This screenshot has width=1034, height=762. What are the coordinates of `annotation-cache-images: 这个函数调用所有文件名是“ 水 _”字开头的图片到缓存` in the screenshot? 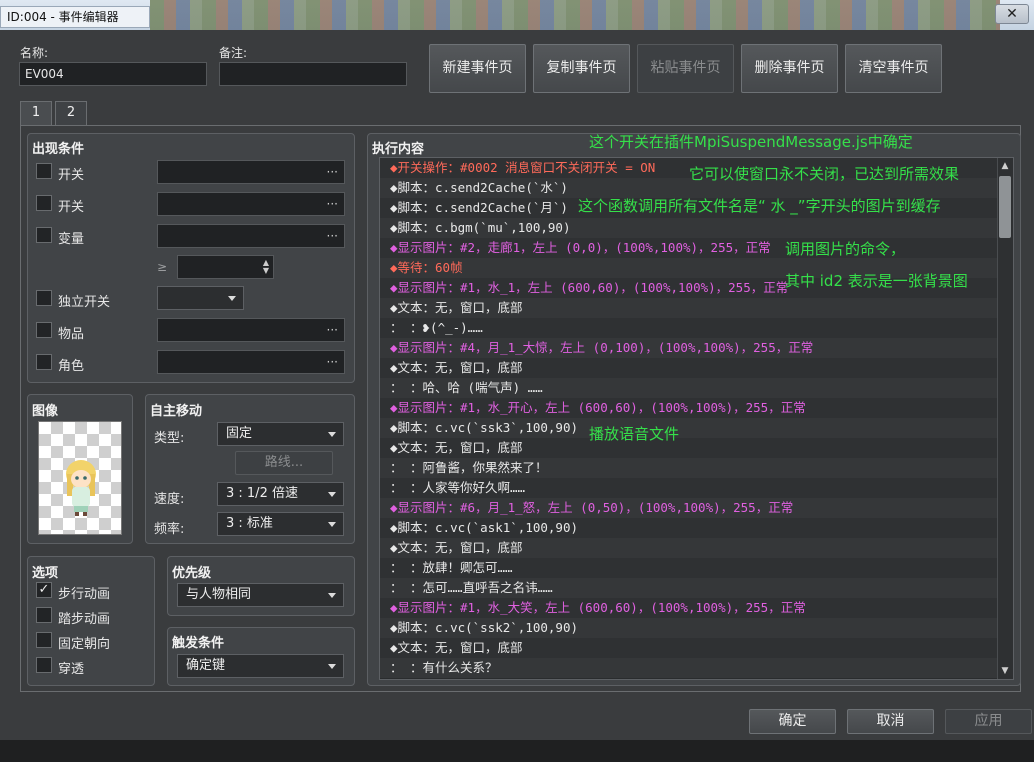 It's located at (759, 206).